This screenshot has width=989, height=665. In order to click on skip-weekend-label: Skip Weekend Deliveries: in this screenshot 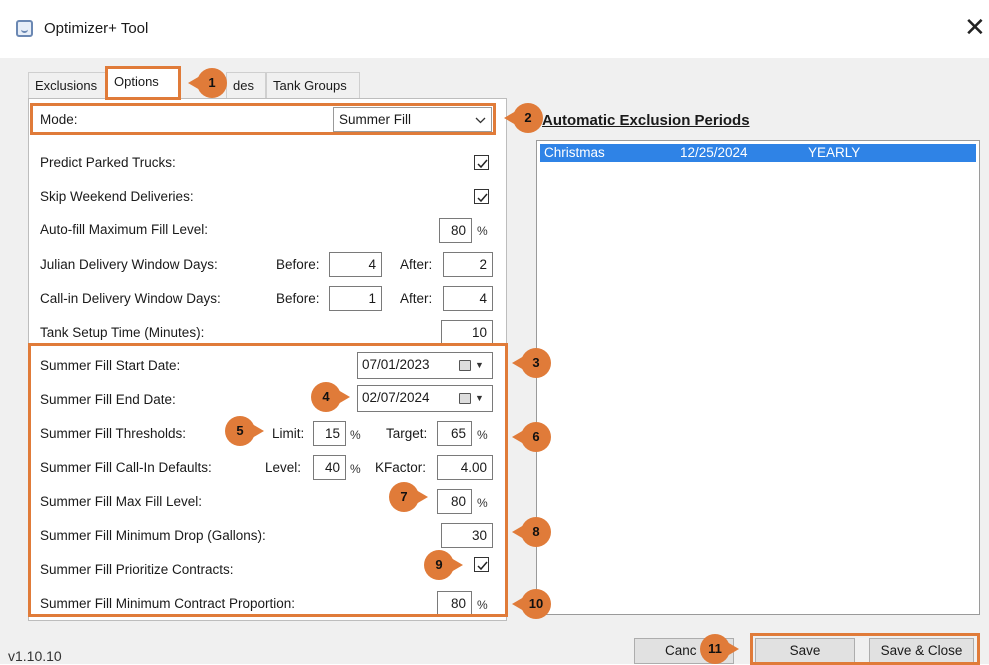, I will do `click(117, 196)`.